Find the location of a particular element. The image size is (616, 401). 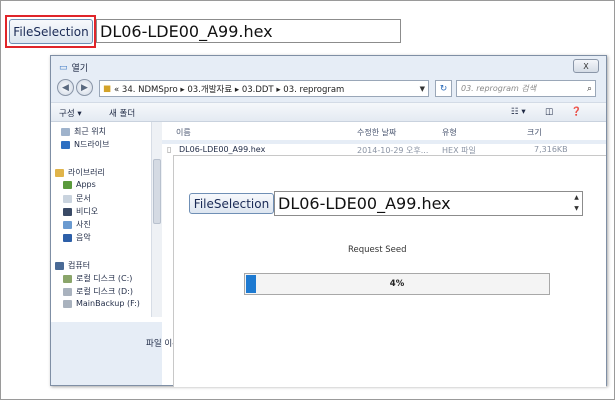

organize-button: 구성 ▾ is located at coordinates (70, 113).